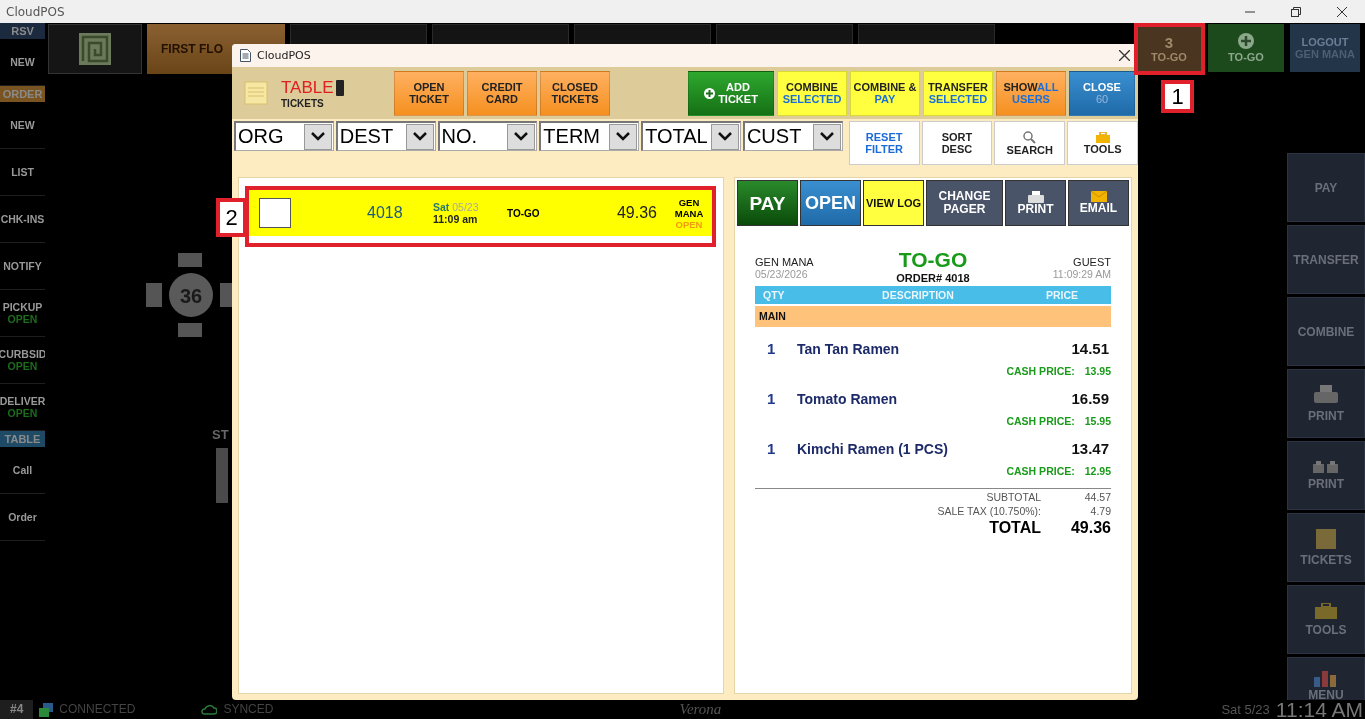  What do you see at coordinates (487, 136) in the screenshot?
I see `filter-dropdown: NO.` at bounding box center [487, 136].